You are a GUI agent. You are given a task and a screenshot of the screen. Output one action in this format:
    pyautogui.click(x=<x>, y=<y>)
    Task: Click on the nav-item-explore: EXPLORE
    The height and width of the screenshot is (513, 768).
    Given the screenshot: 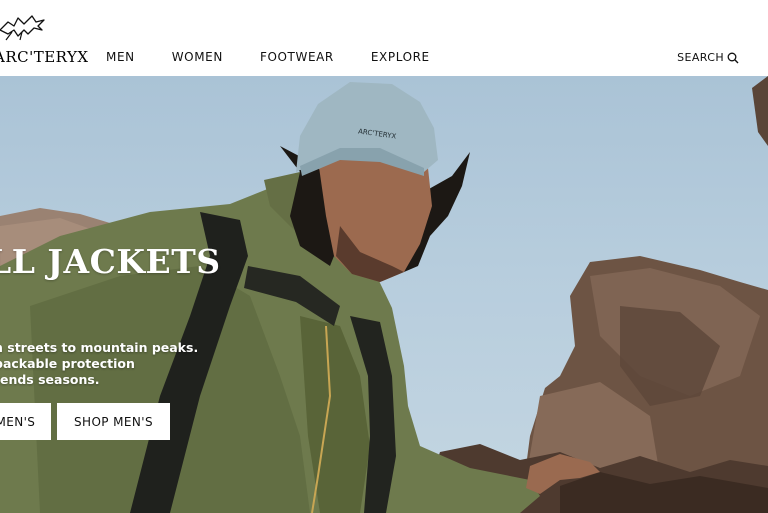 What is the action you would take?
    pyautogui.click(x=400, y=57)
    